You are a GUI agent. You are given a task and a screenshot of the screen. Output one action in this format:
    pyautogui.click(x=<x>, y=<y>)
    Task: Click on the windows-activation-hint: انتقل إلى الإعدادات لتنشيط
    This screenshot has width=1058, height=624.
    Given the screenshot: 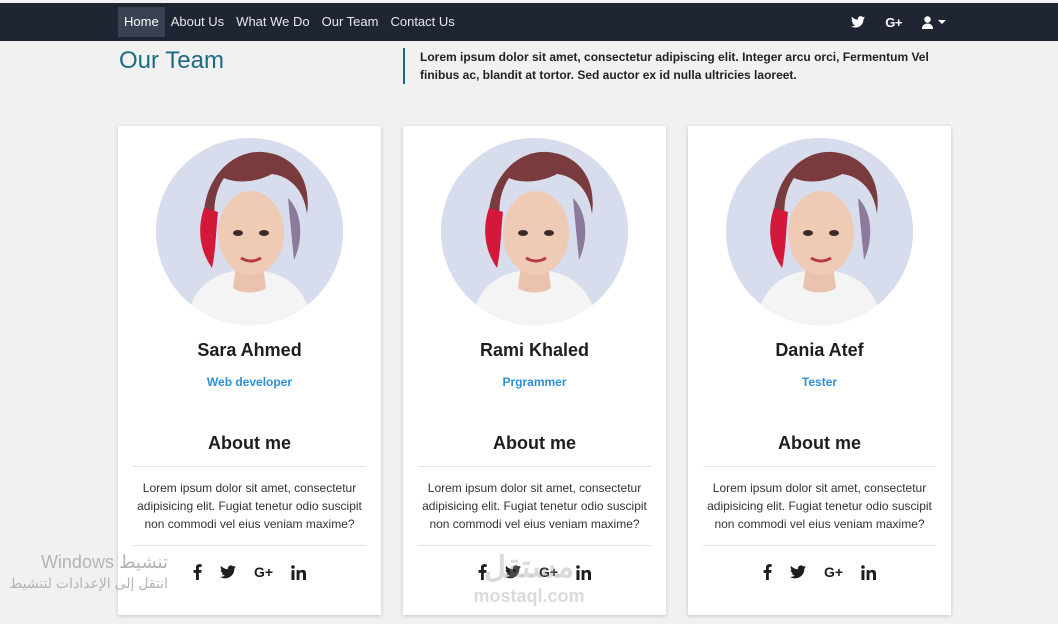 What is the action you would take?
    pyautogui.click(x=88, y=583)
    